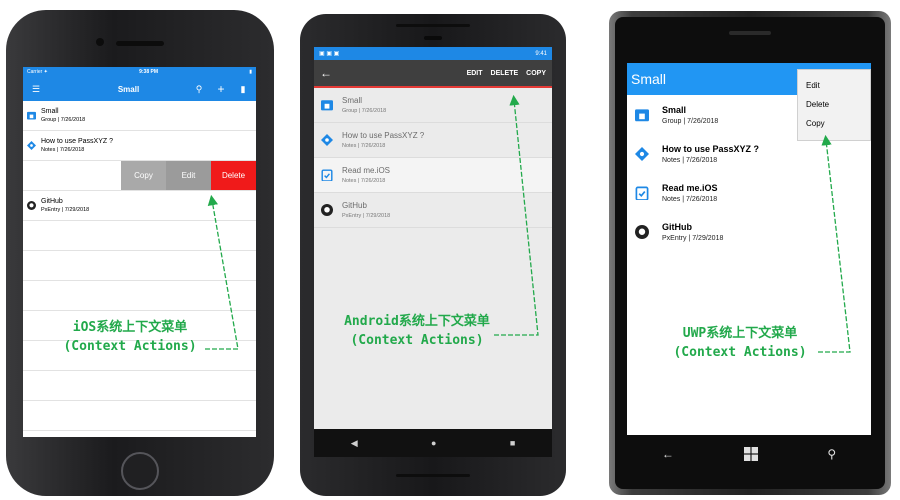 The width and height of the screenshot is (900, 500). Describe the element at coordinates (222, 272) in the screenshot. I see `ios-arrow` at that location.